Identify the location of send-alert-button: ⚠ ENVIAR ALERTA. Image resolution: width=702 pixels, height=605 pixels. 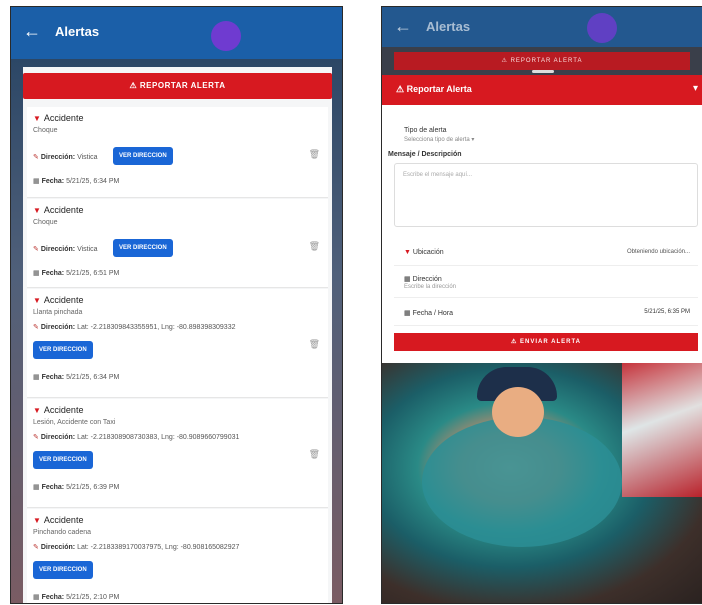
(546, 342).